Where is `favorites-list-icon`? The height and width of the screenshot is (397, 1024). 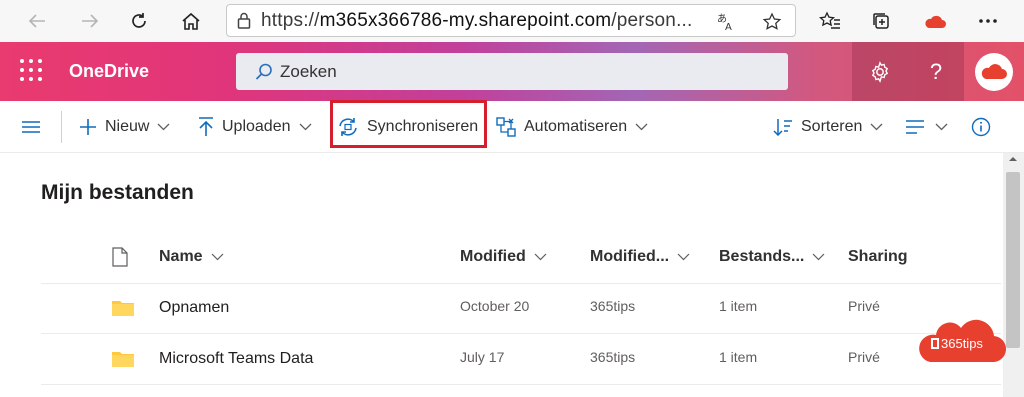
favorites-list-icon is located at coordinates (829, 20).